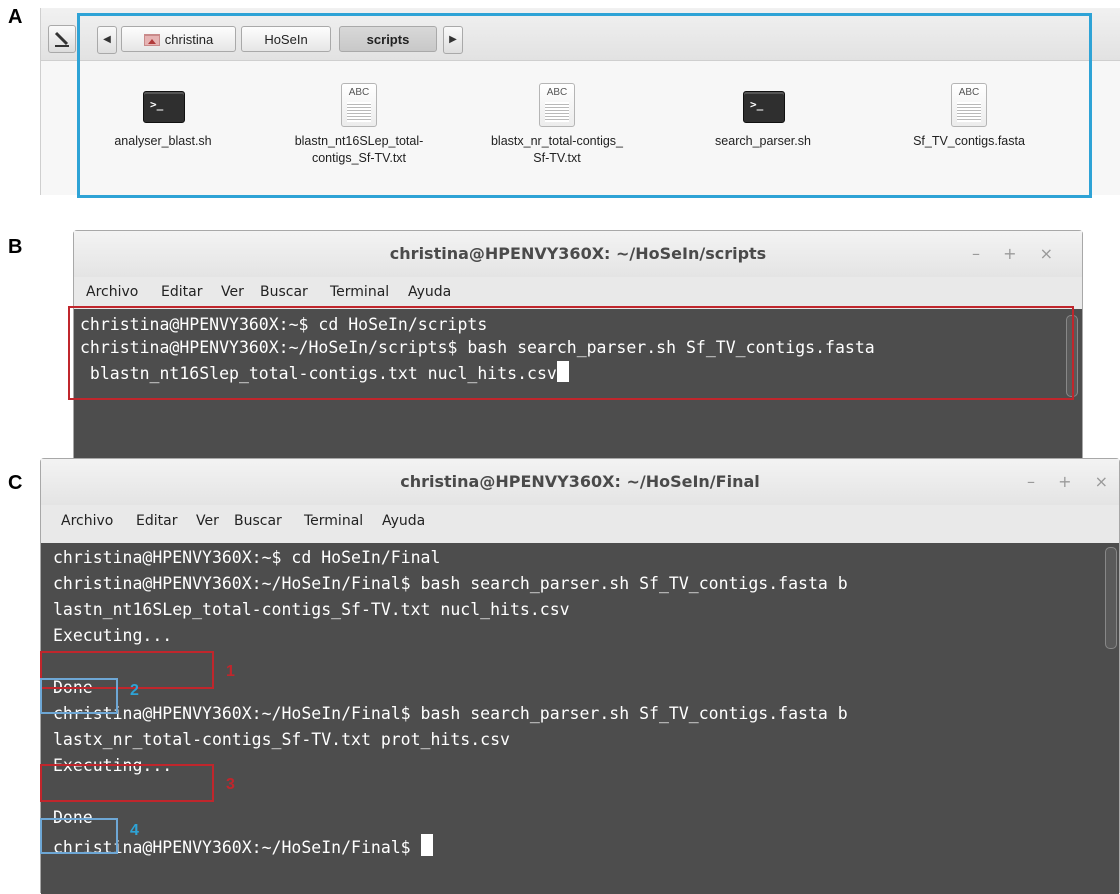 This screenshot has height=894, width=1120. I want to click on annotation-number-2: 2, so click(134, 690).